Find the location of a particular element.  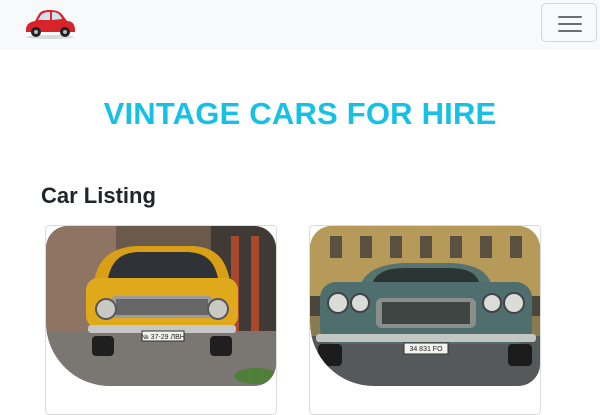

brand-logo-icon is located at coordinates (50, 24).